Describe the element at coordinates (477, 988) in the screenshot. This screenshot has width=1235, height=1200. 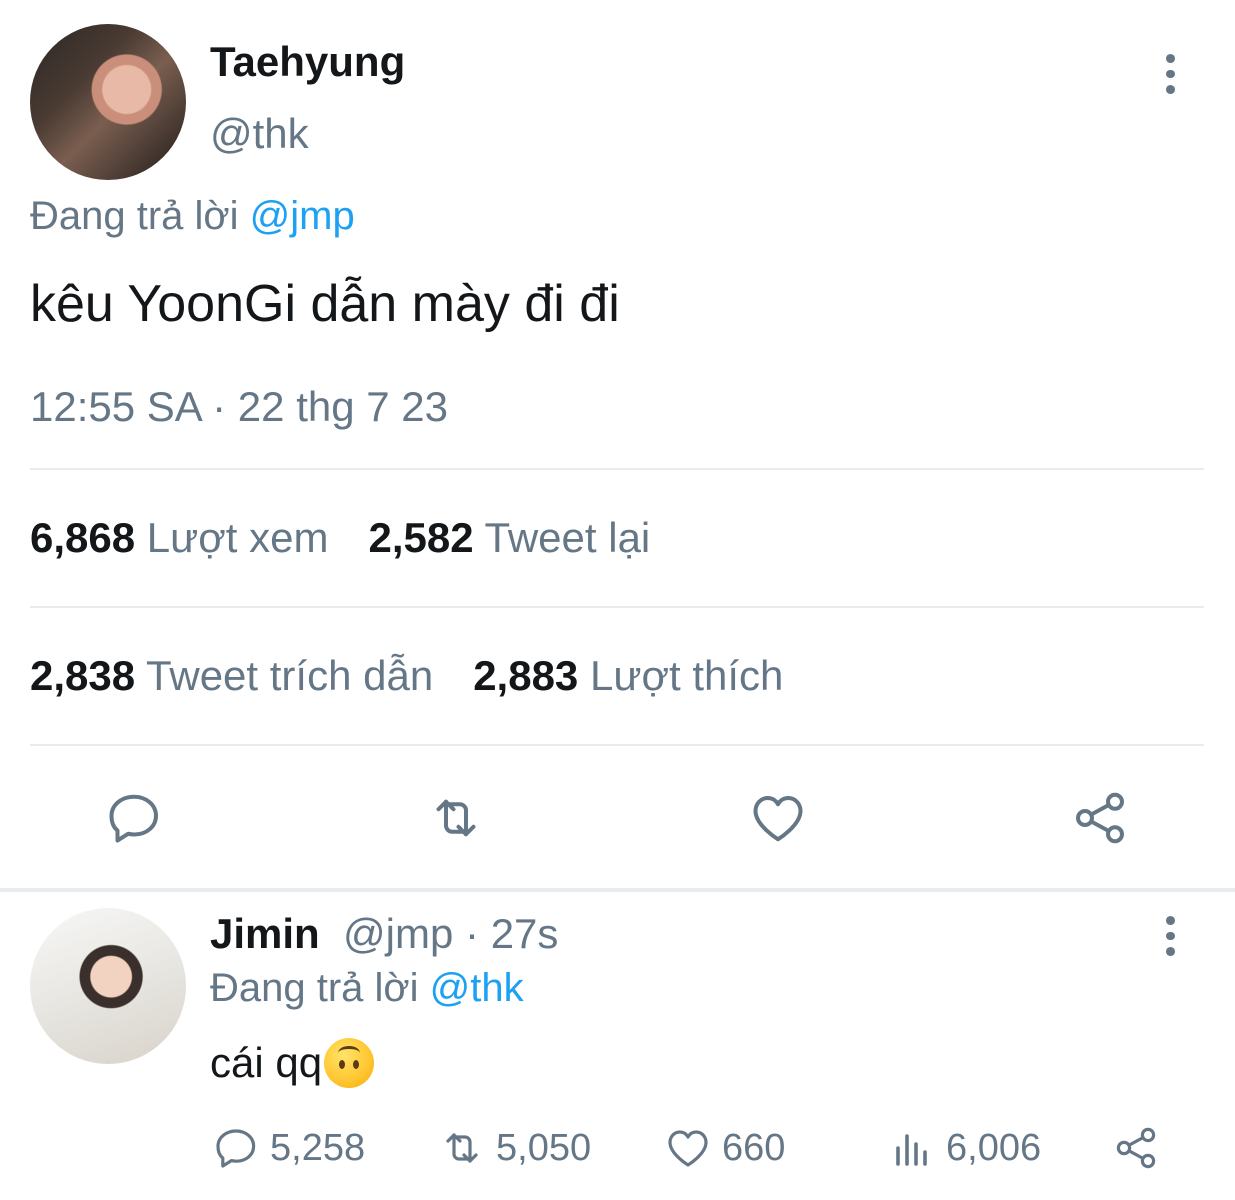
I see `replying-to-link: @thk` at that location.